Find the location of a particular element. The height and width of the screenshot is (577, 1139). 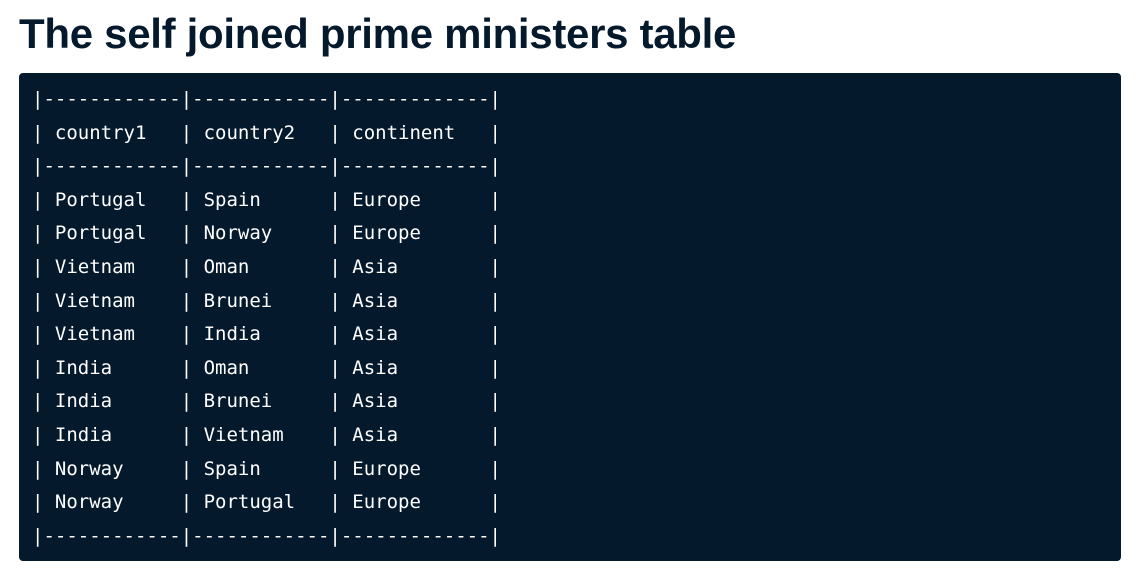

table-row: | Portugal | Norway | Europe | is located at coordinates (266, 233).